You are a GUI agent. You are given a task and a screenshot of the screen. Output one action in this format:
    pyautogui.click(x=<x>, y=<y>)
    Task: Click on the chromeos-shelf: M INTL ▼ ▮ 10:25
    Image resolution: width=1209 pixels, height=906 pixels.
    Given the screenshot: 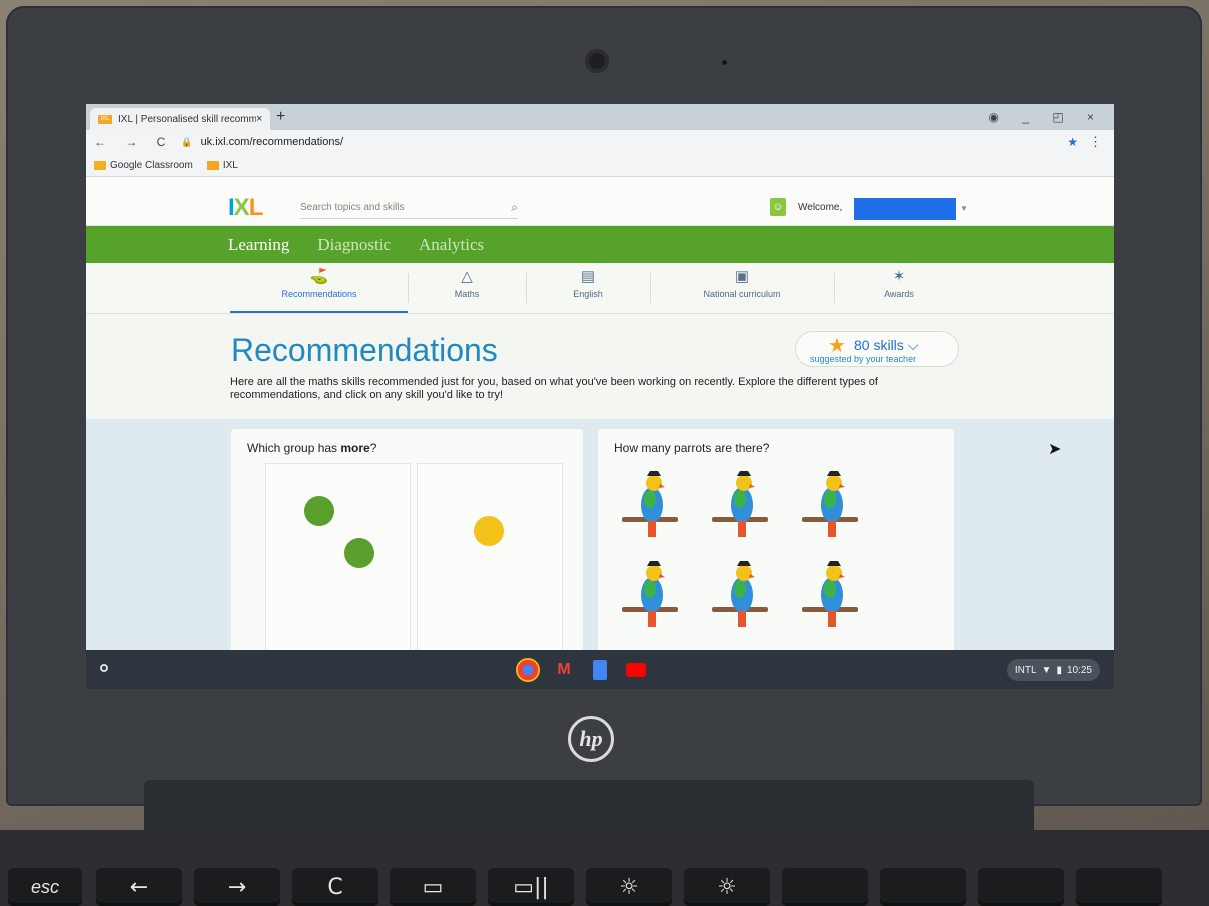 What is the action you would take?
    pyautogui.click(x=600, y=669)
    